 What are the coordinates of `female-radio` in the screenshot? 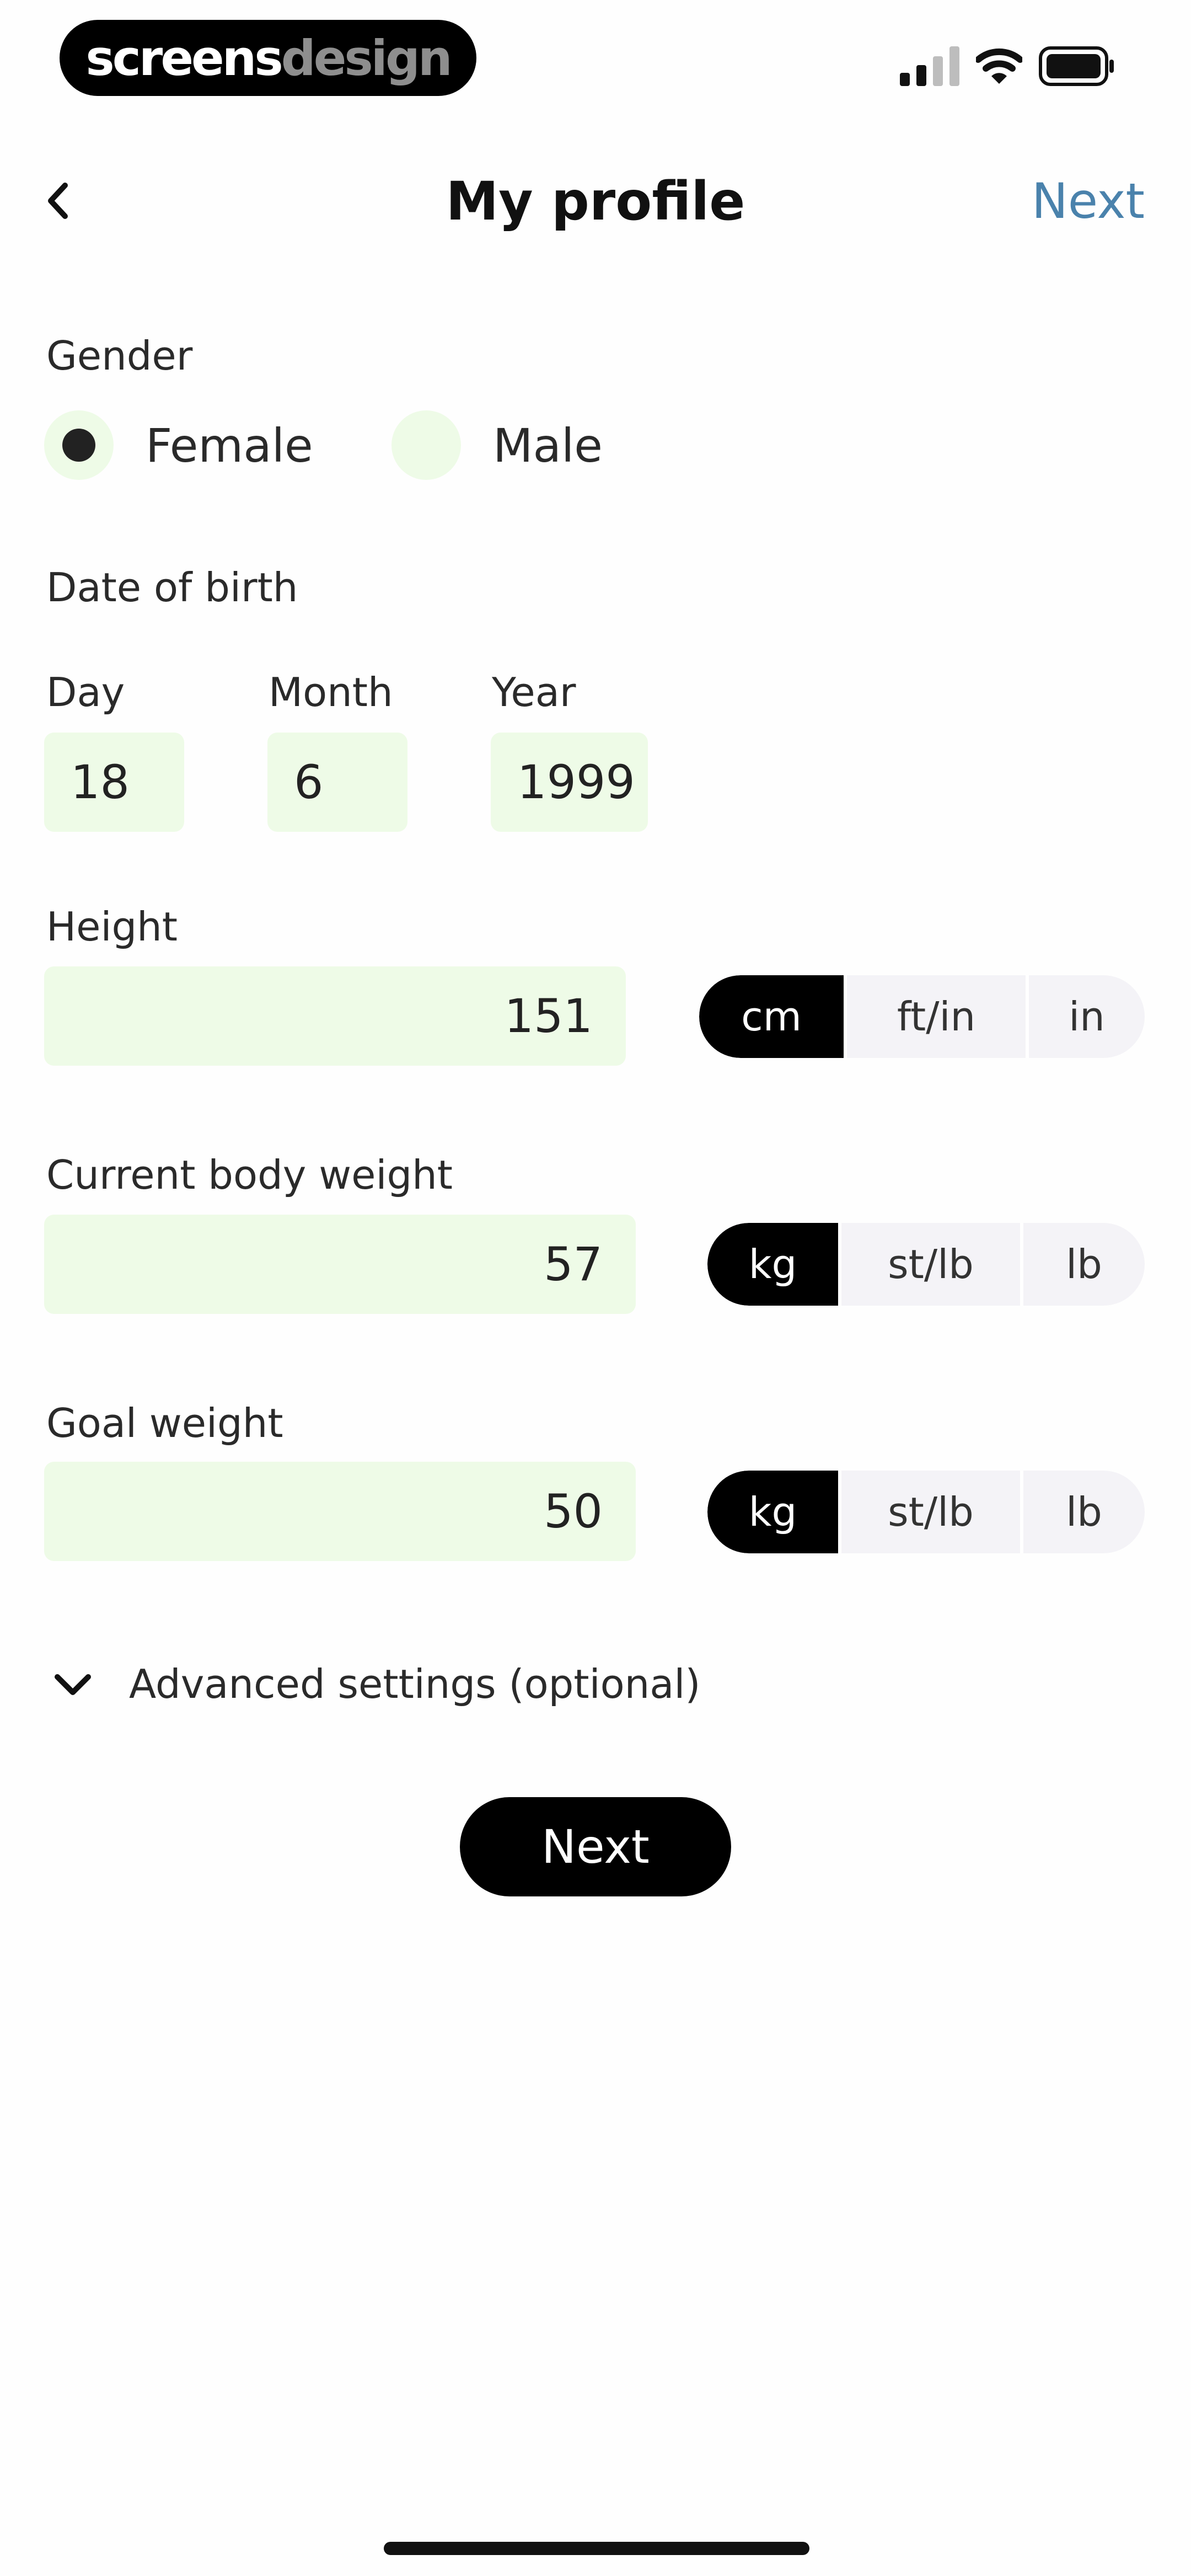 It's located at (79, 445).